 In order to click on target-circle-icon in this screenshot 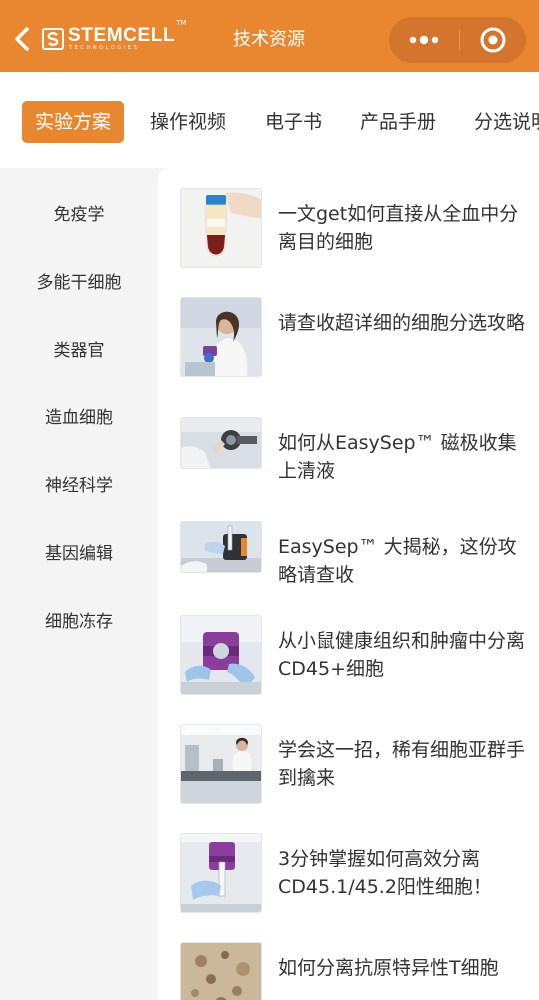, I will do `click(493, 40)`.